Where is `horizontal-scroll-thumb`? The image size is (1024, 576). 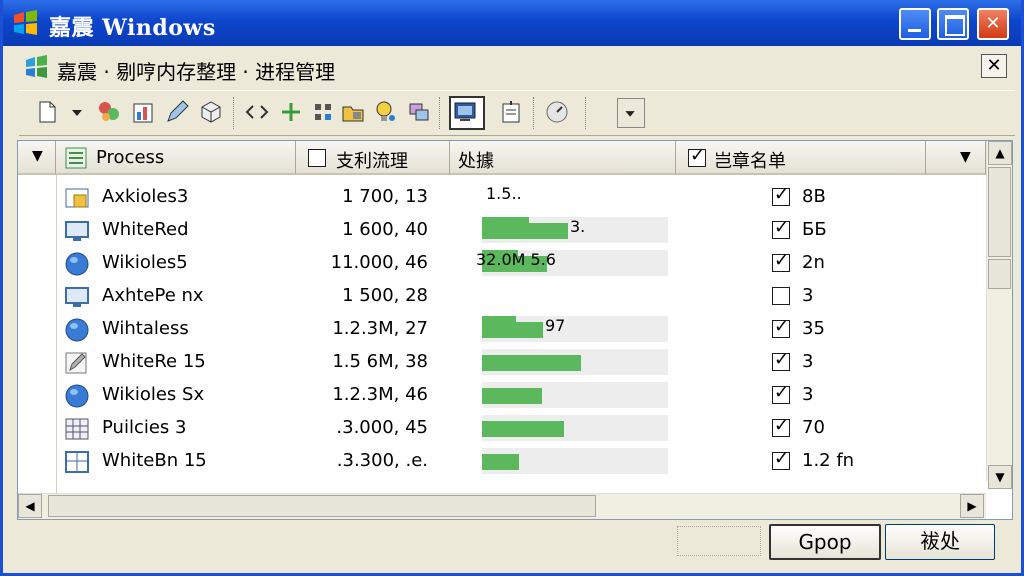 horizontal-scroll-thumb is located at coordinates (322, 506).